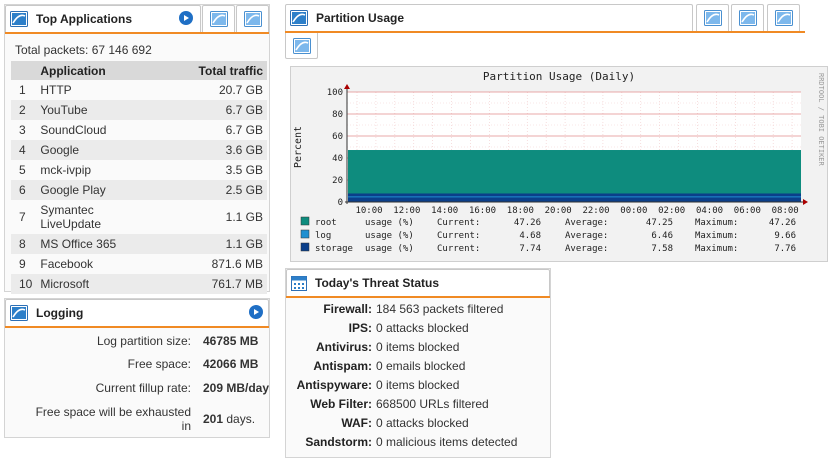 The width and height of the screenshot is (834, 462). What do you see at coordinates (91, 150) in the screenshot?
I see `app-name: Google` at bounding box center [91, 150].